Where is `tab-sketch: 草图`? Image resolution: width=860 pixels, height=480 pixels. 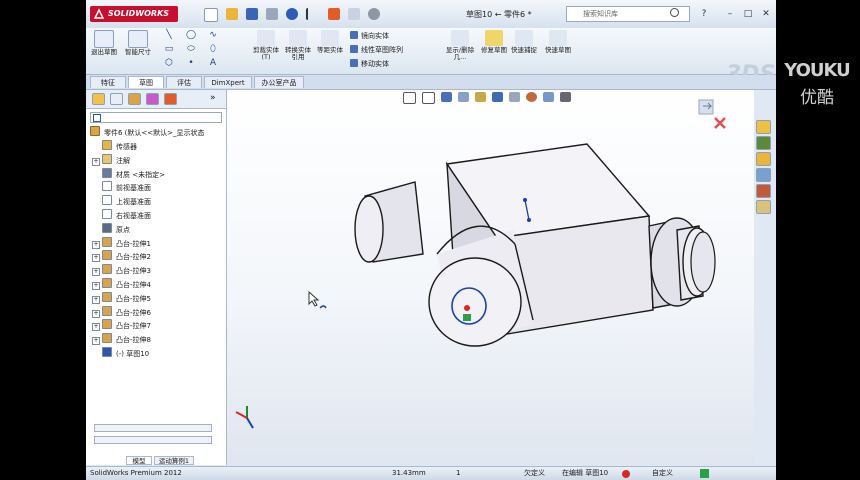 tab-sketch: 草图 is located at coordinates (146, 82).